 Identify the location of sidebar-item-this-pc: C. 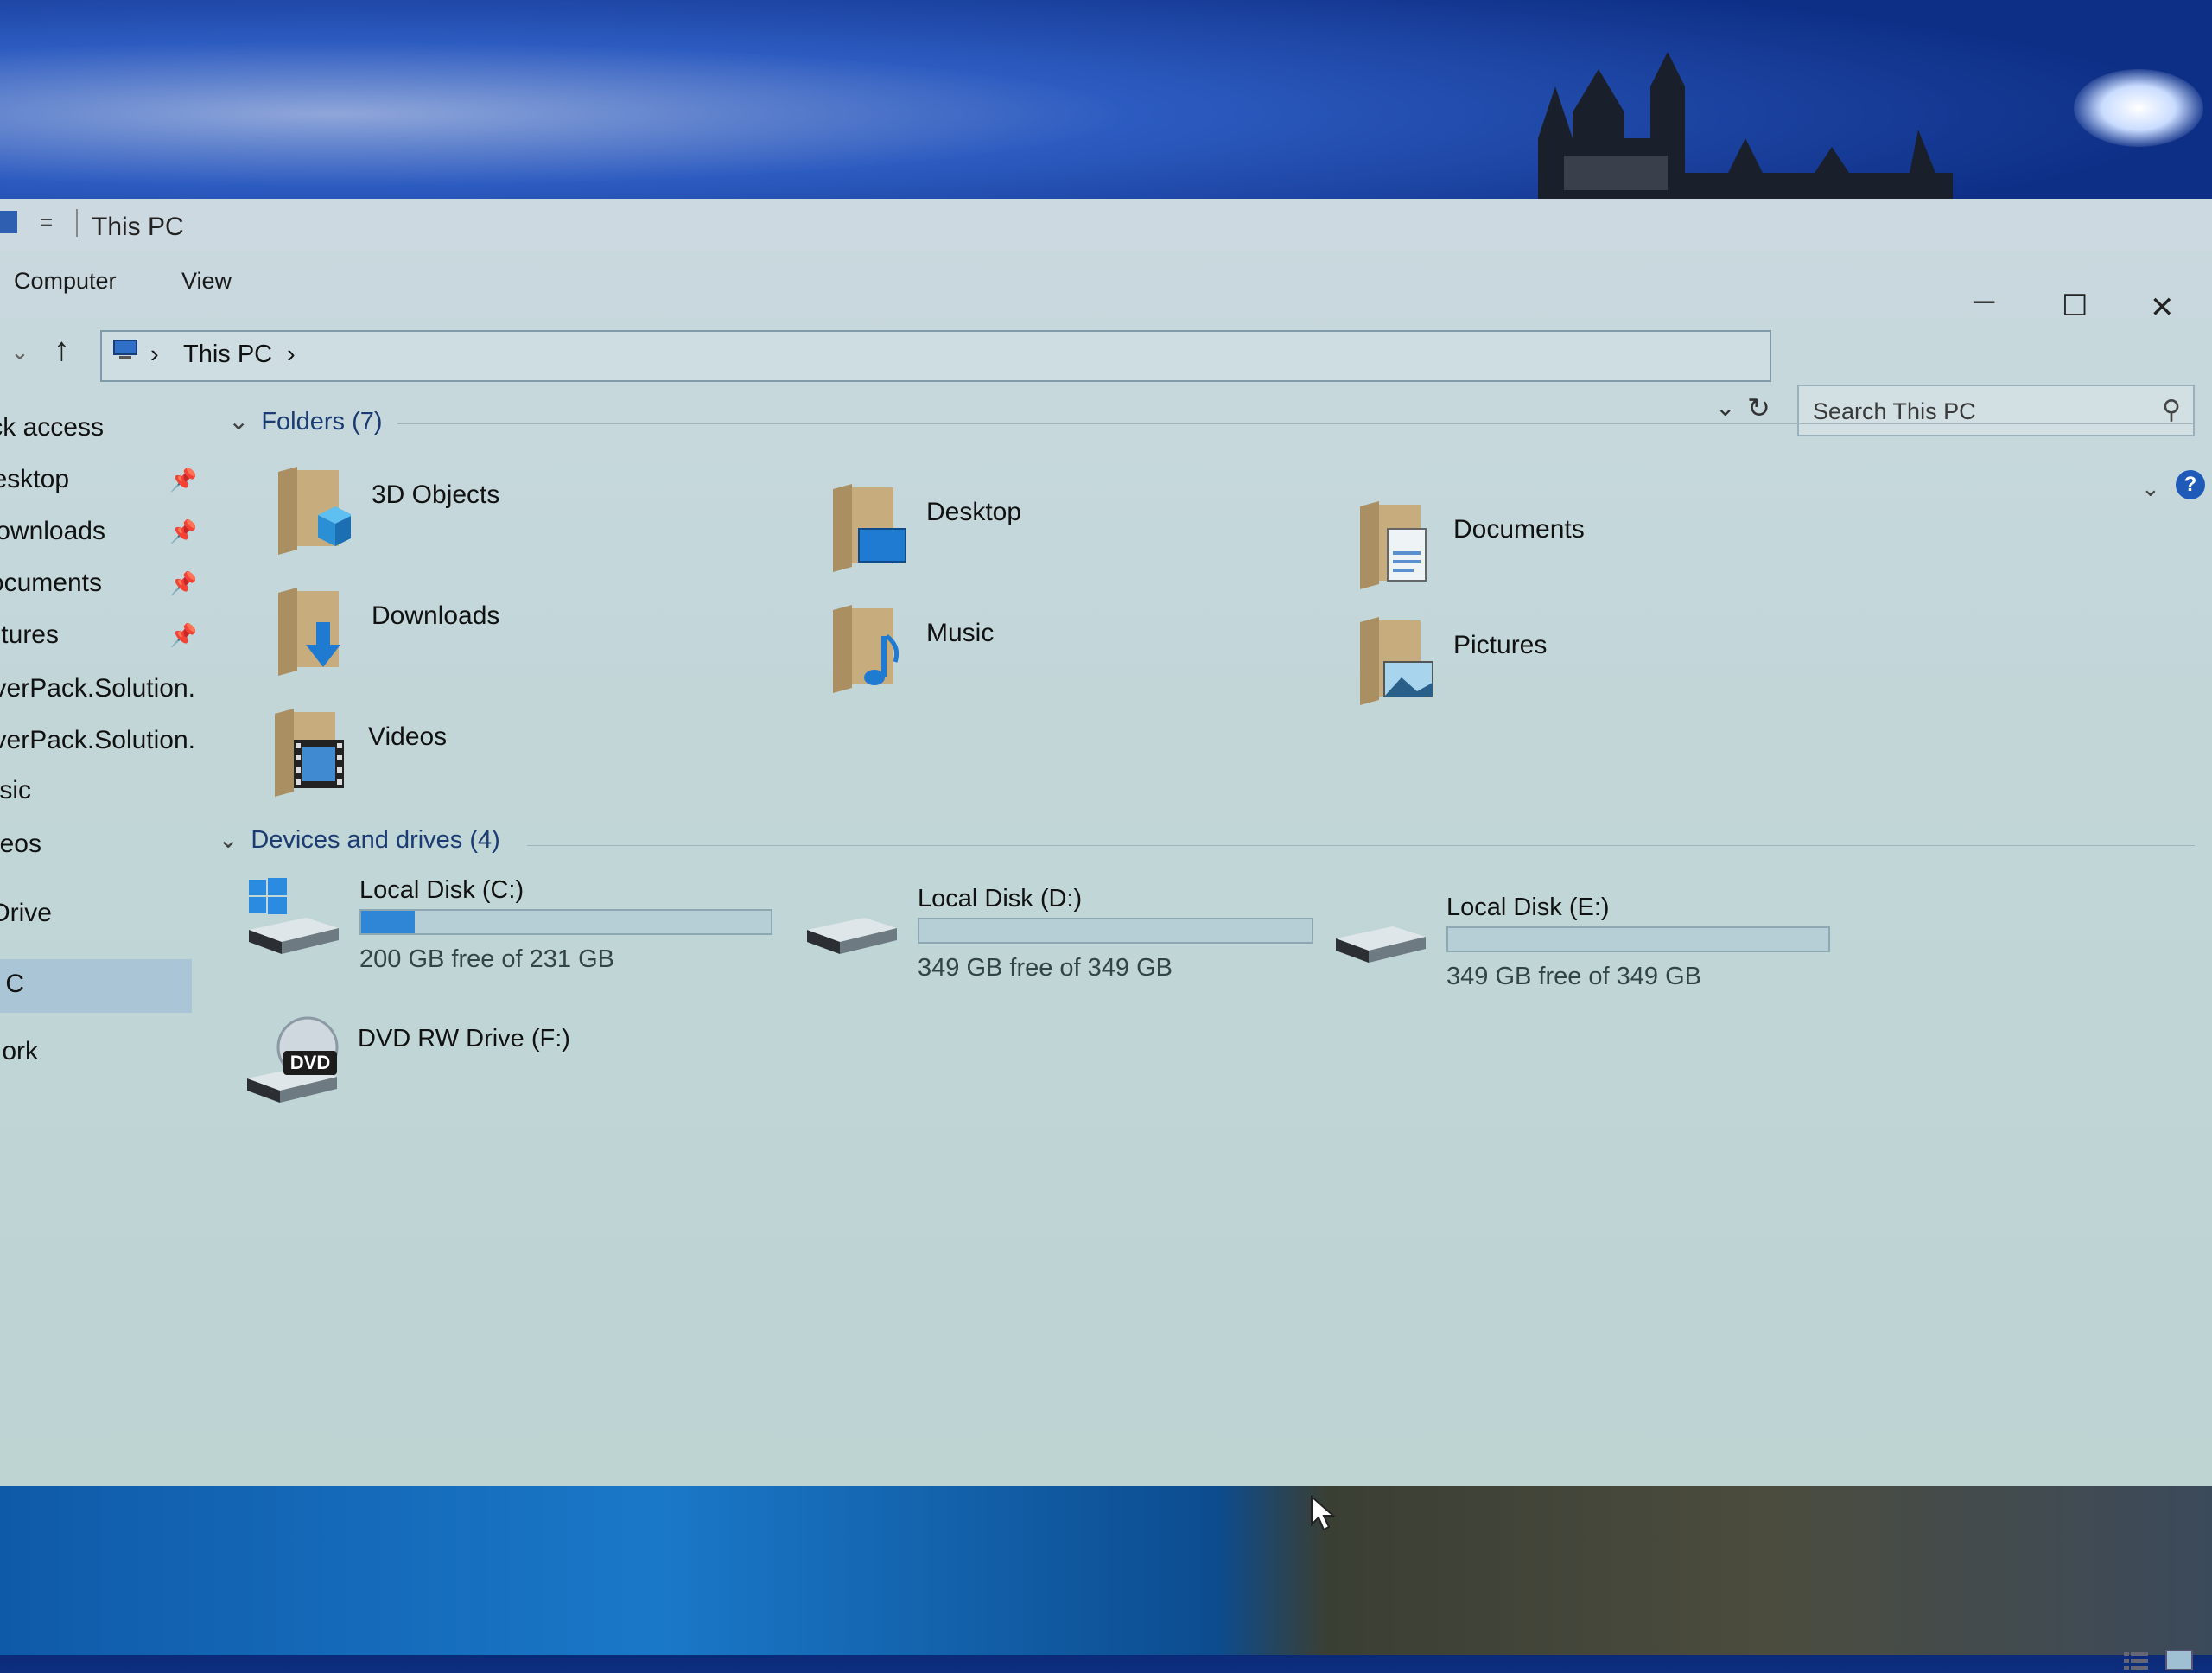
(96, 986).